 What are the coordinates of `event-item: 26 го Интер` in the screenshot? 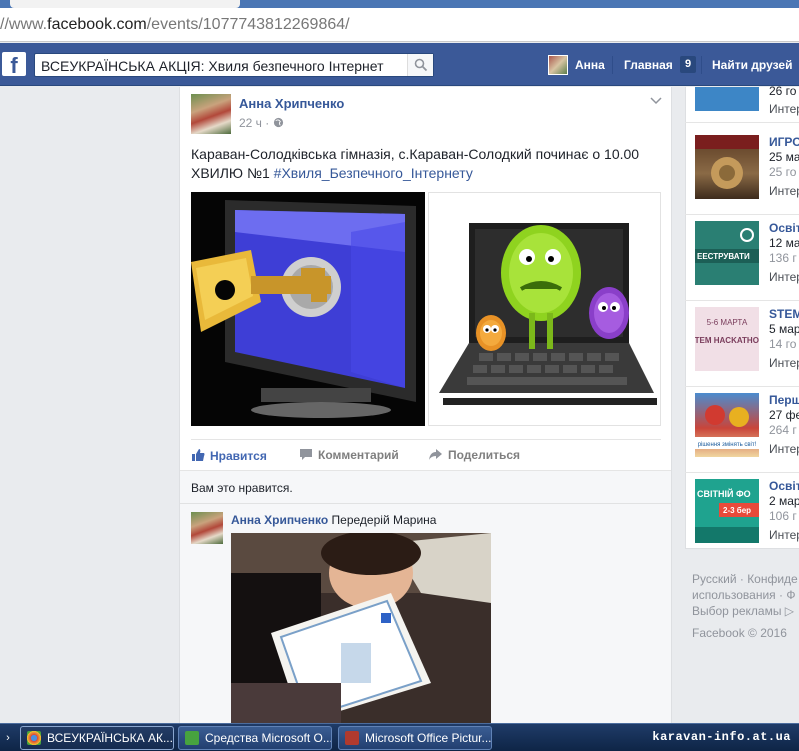 It's located at (742, 103).